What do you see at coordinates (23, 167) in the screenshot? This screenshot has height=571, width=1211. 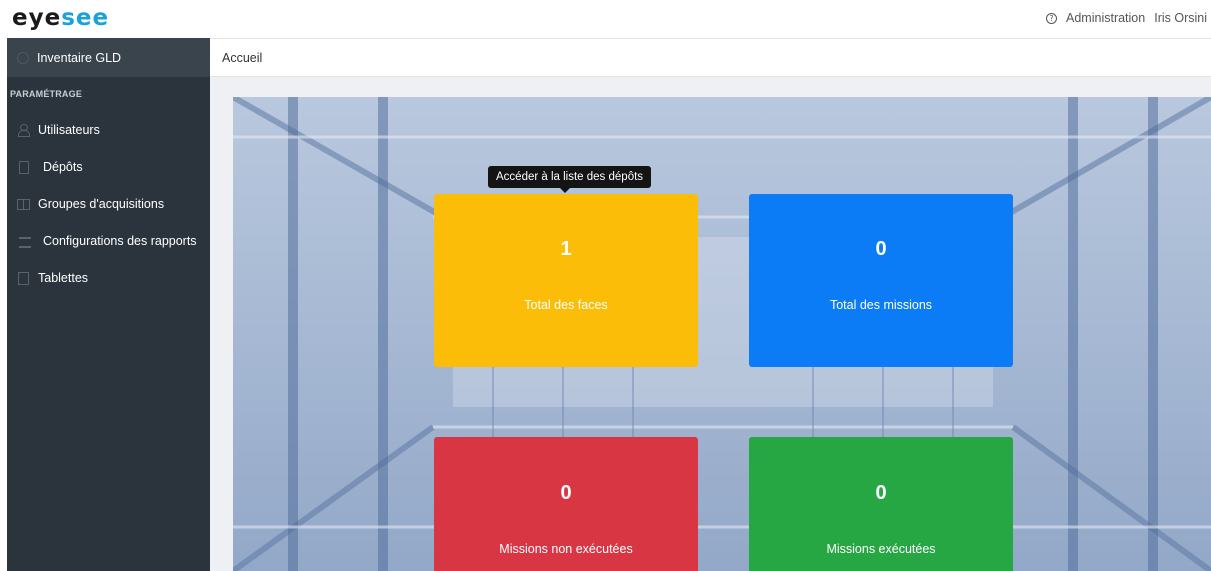 I see `depot-icon` at bounding box center [23, 167].